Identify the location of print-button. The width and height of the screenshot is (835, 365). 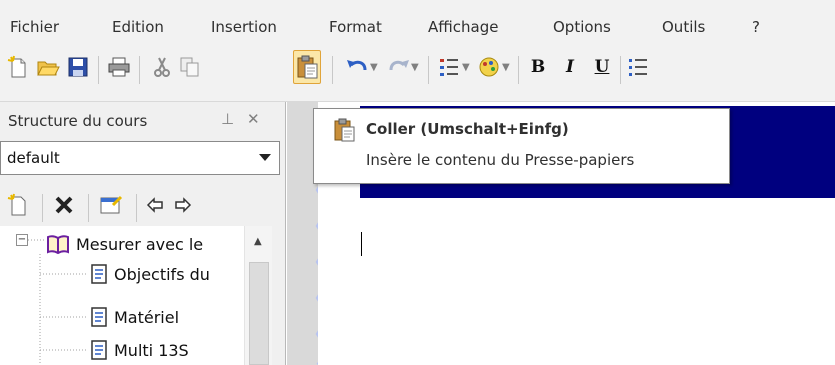
(119, 67).